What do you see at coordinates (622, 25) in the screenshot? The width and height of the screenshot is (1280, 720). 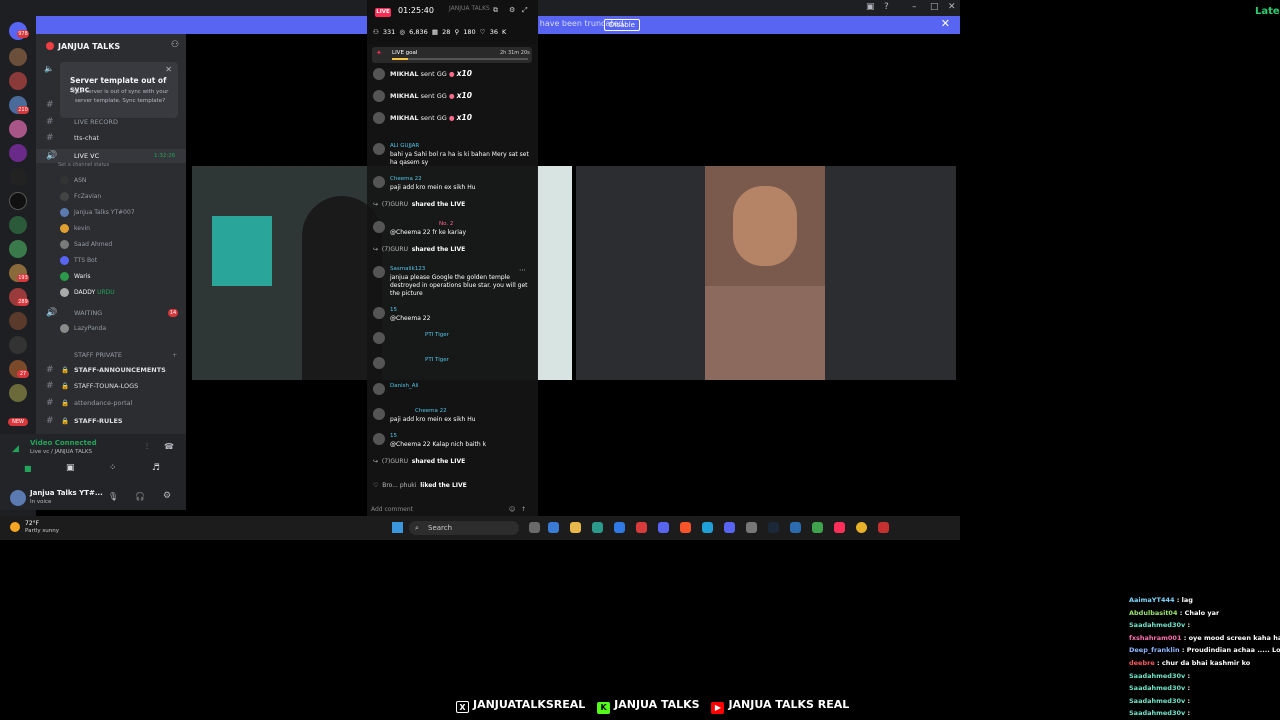 I see `disable-streamer-mode-button: Disable` at bounding box center [622, 25].